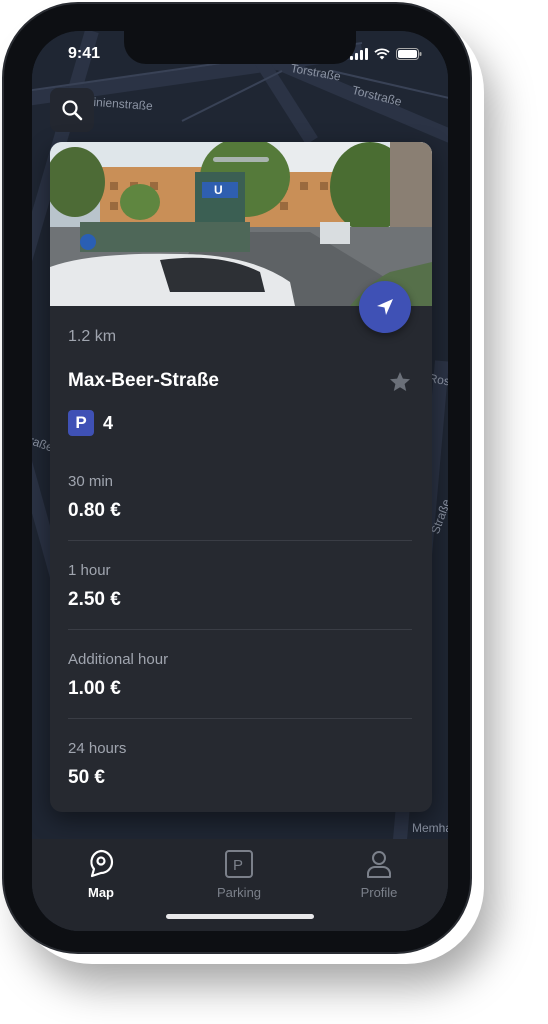  What do you see at coordinates (240, 497) in the screenshot?
I see `price-row: 30 min 0.80 €` at bounding box center [240, 497].